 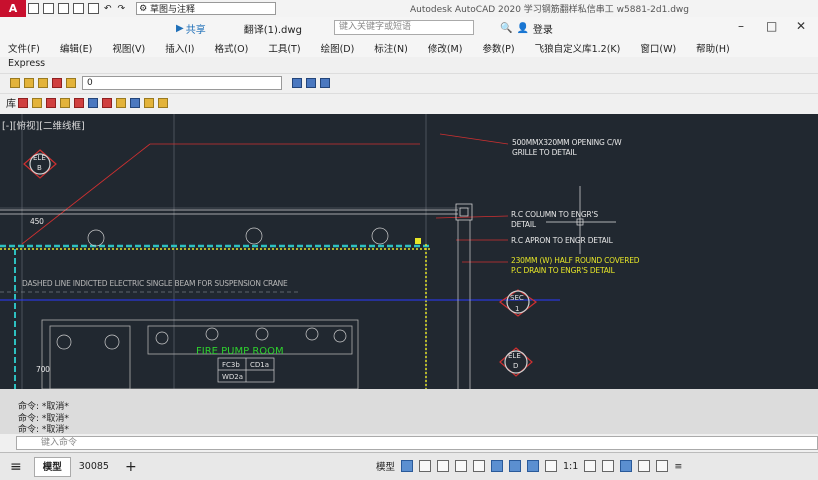 What do you see at coordinates (409, 412) in the screenshot?
I see `command-history: 命令: *取消* 命令: *取消* 命令: *取消*` at bounding box center [409, 412].